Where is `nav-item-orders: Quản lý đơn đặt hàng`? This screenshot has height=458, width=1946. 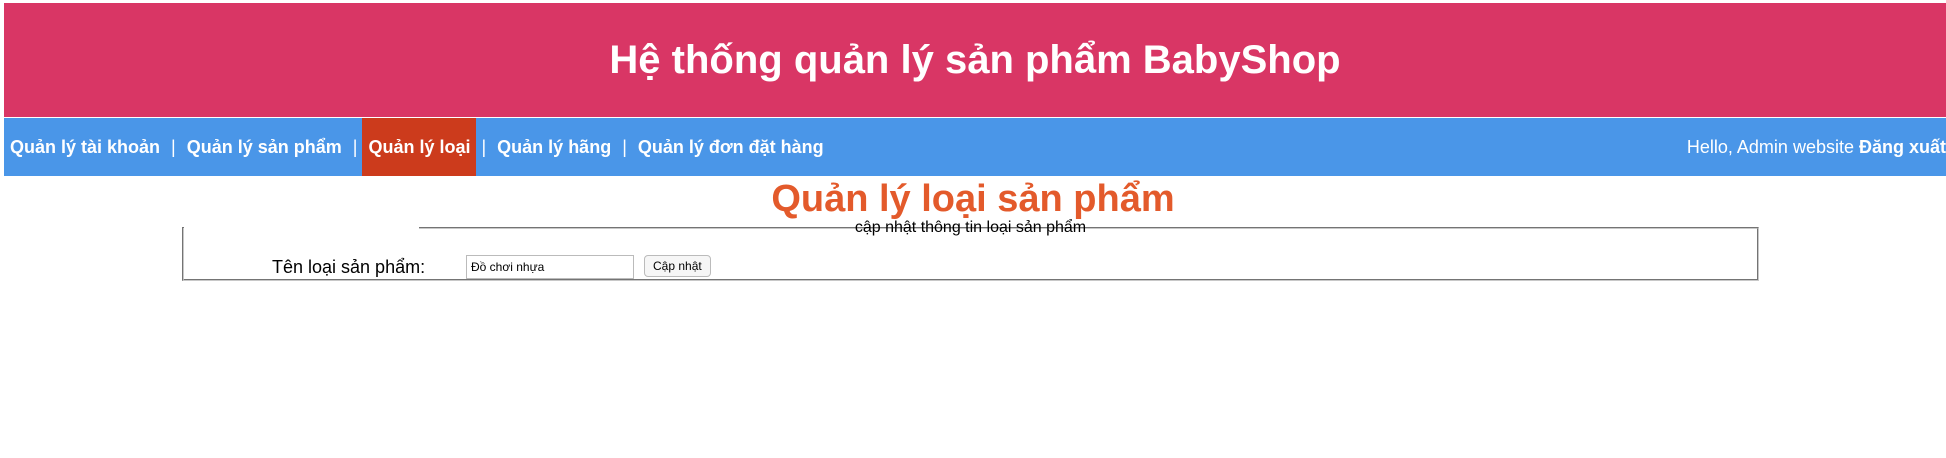 nav-item-orders: Quản lý đơn đặt hàng is located at coordinates (731, 147).